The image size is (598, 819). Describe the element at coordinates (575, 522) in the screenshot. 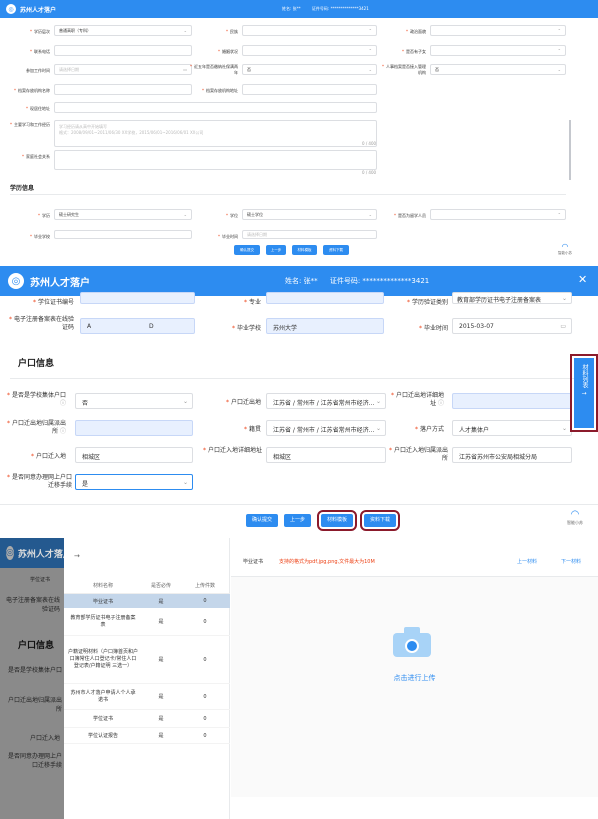

I see `assistant-label: 智能小苏` at that location.